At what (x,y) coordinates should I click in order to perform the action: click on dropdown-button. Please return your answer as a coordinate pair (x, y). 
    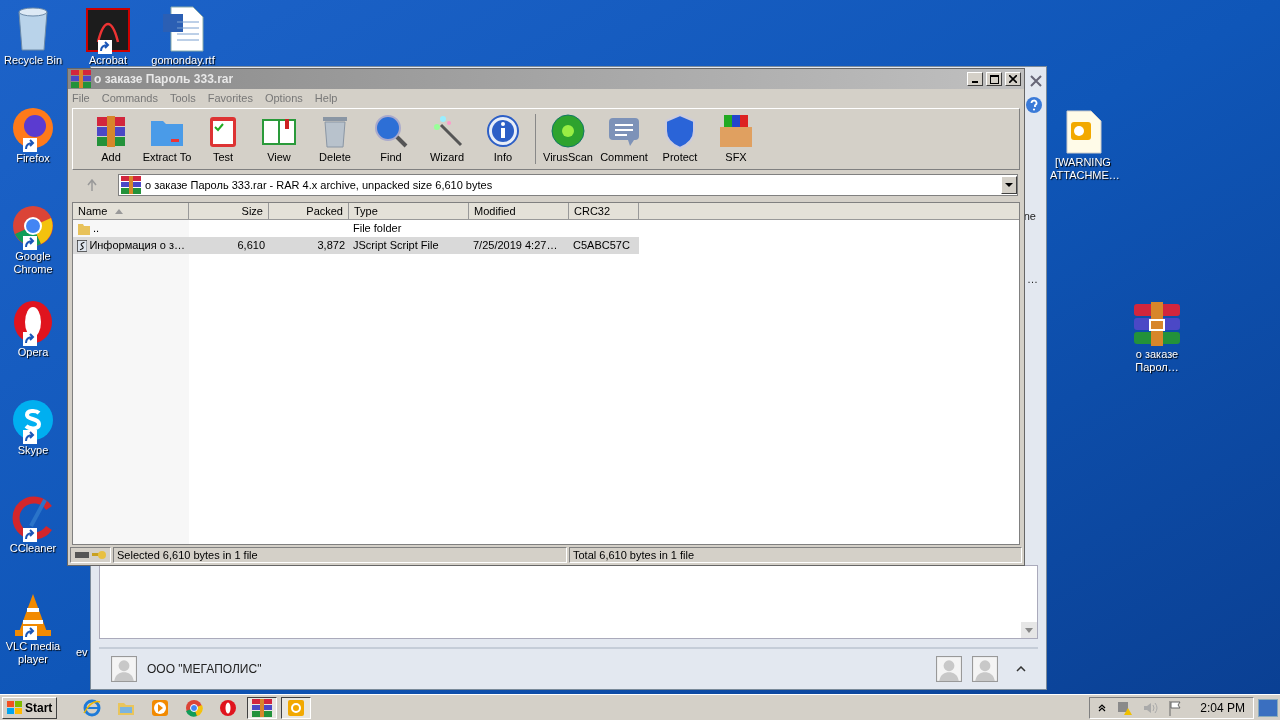
    Looking at the image, I should click on (1009, 185).